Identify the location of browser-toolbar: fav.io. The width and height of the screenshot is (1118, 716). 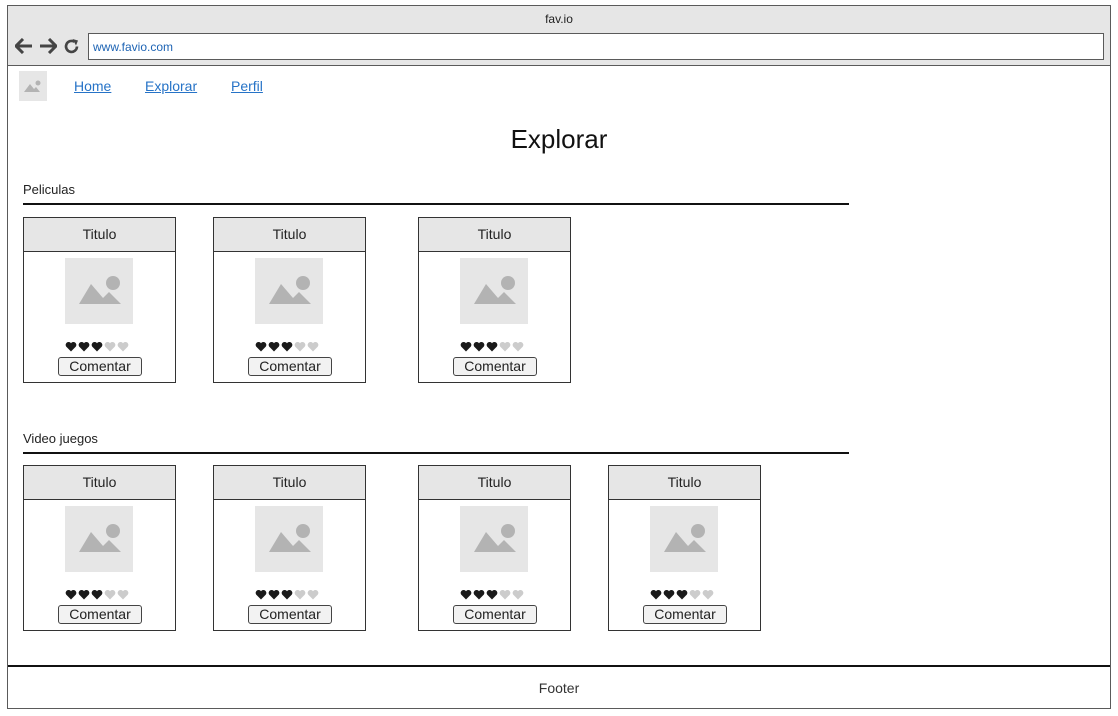
(559, 36).